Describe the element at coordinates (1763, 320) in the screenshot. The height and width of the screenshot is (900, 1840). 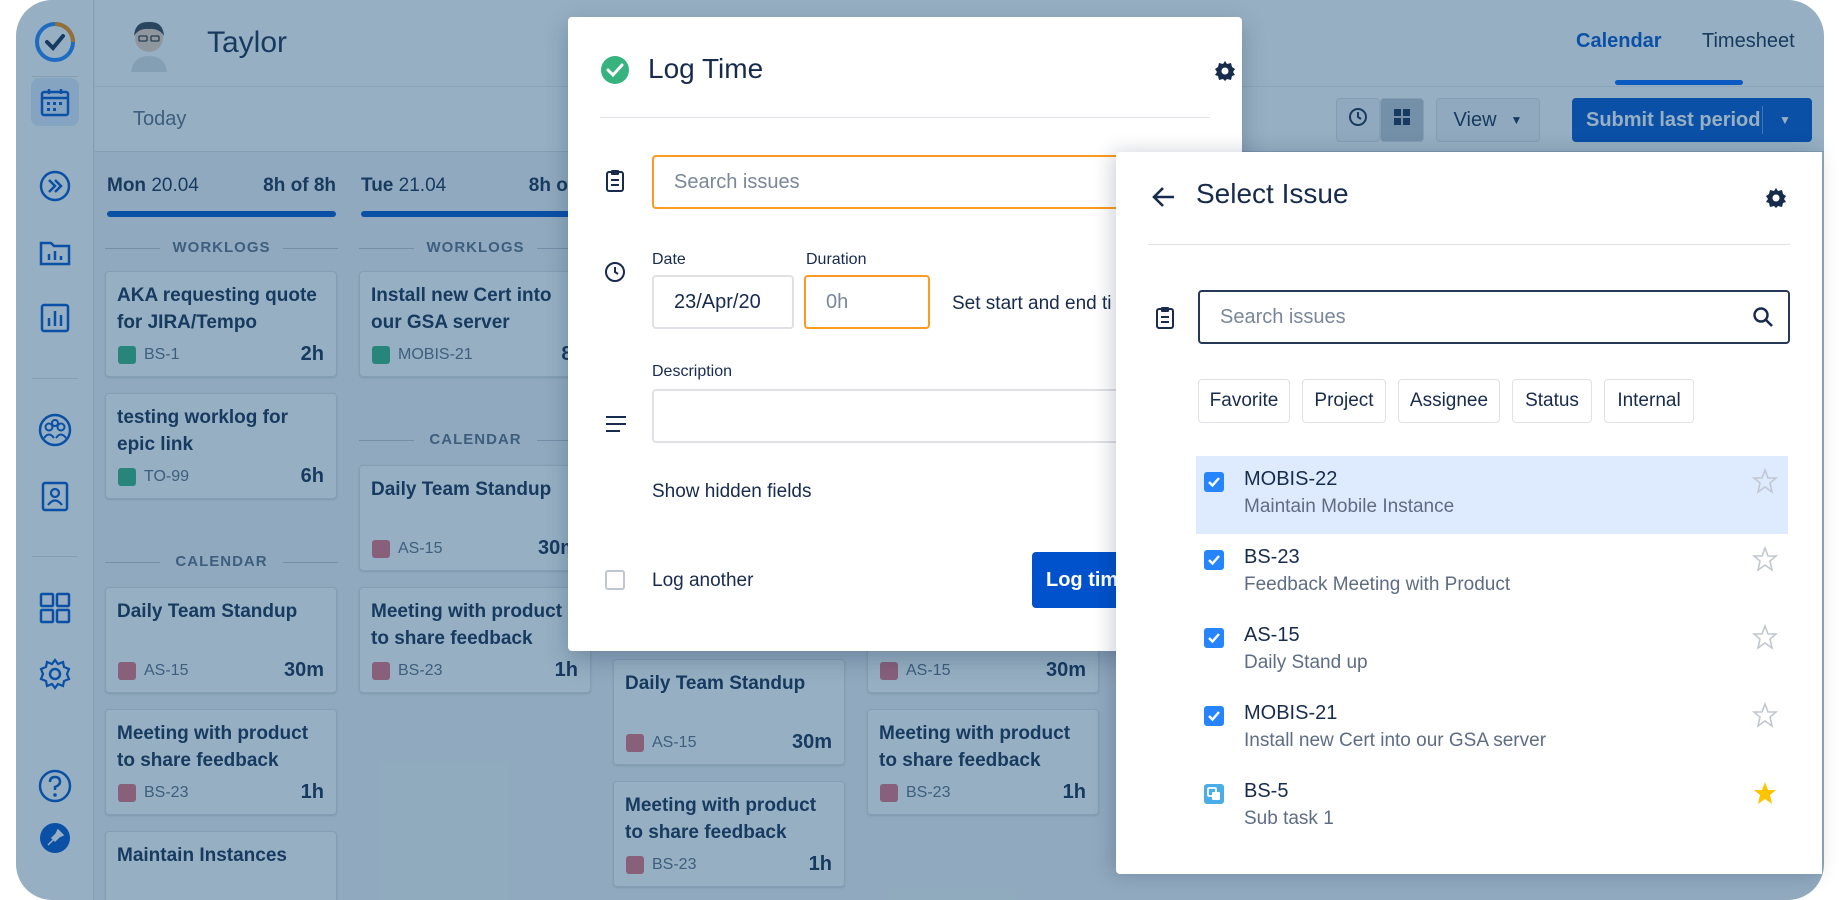
I see `search-icon` at that location.